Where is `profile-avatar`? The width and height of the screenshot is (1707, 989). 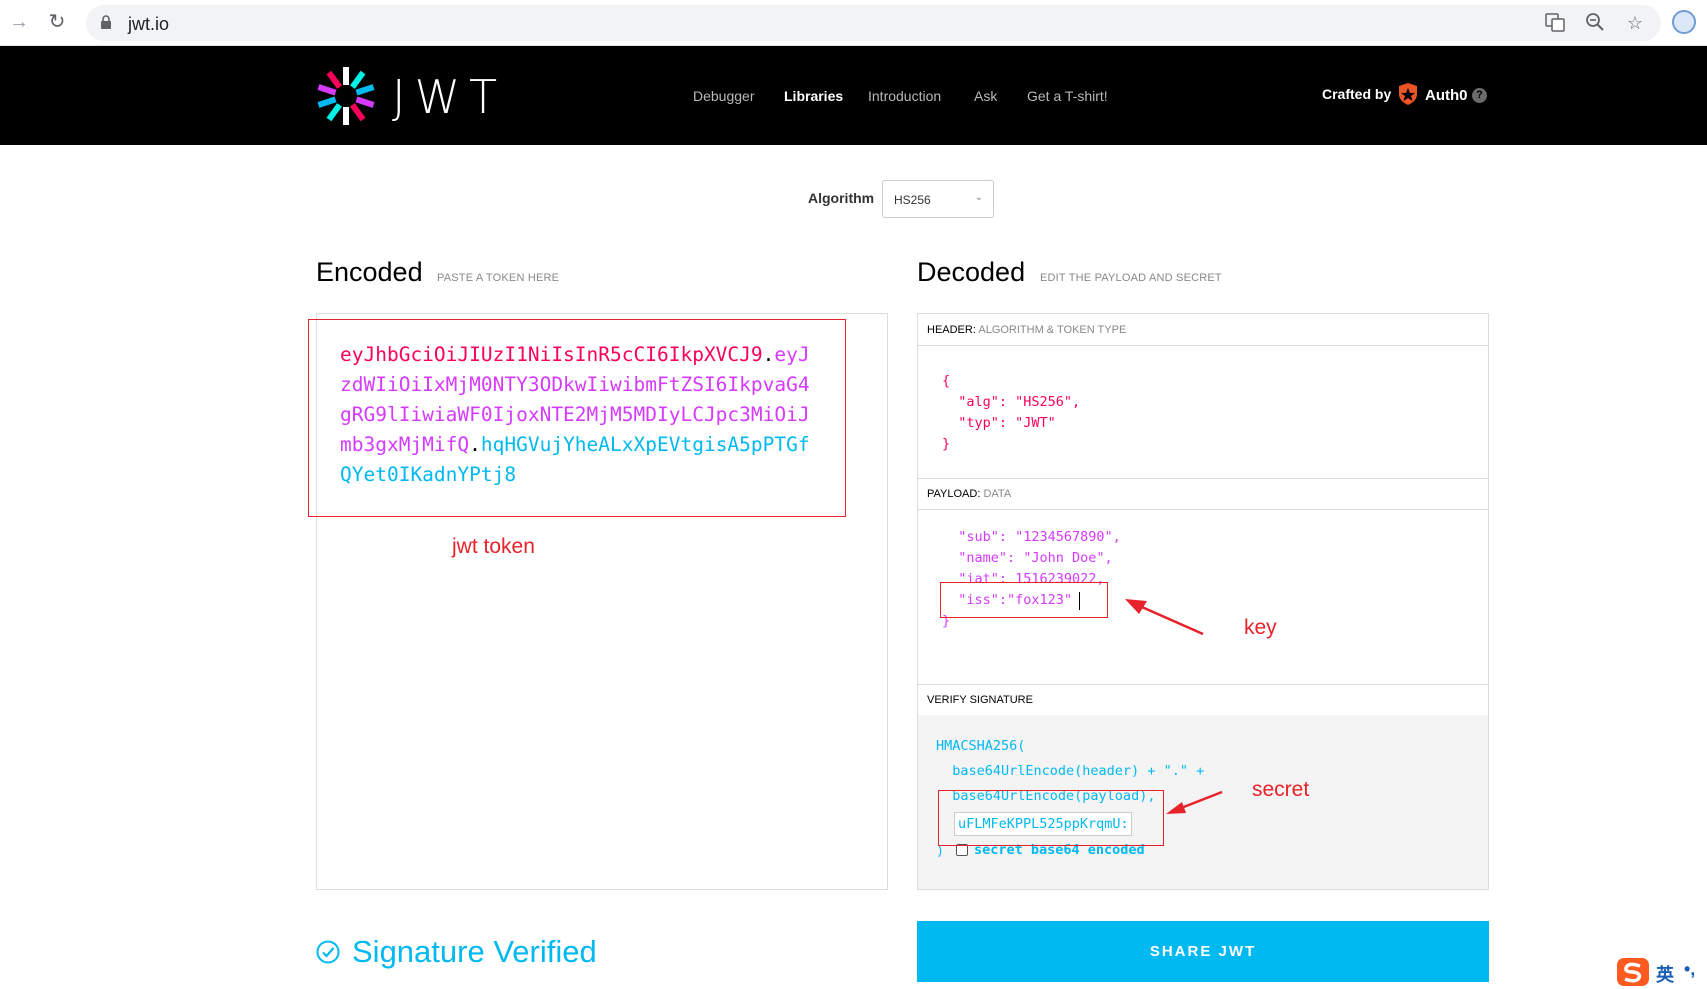 profile-avatar is located at coordinates (1684, 22).